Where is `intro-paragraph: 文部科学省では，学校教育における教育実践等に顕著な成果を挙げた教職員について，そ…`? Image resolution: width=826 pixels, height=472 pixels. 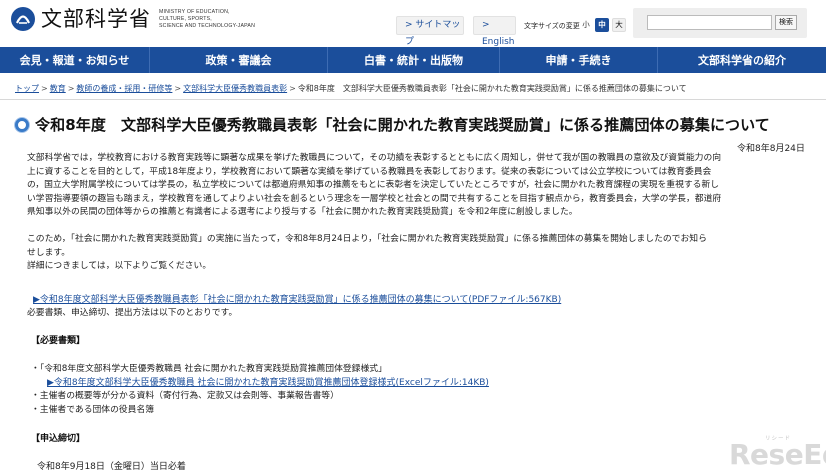 intro-paragraph: 文部科学省では，学校教育における教育実践等に顕著な成果を挙げた教職員について，そ… is located at coordinates (414, 186).